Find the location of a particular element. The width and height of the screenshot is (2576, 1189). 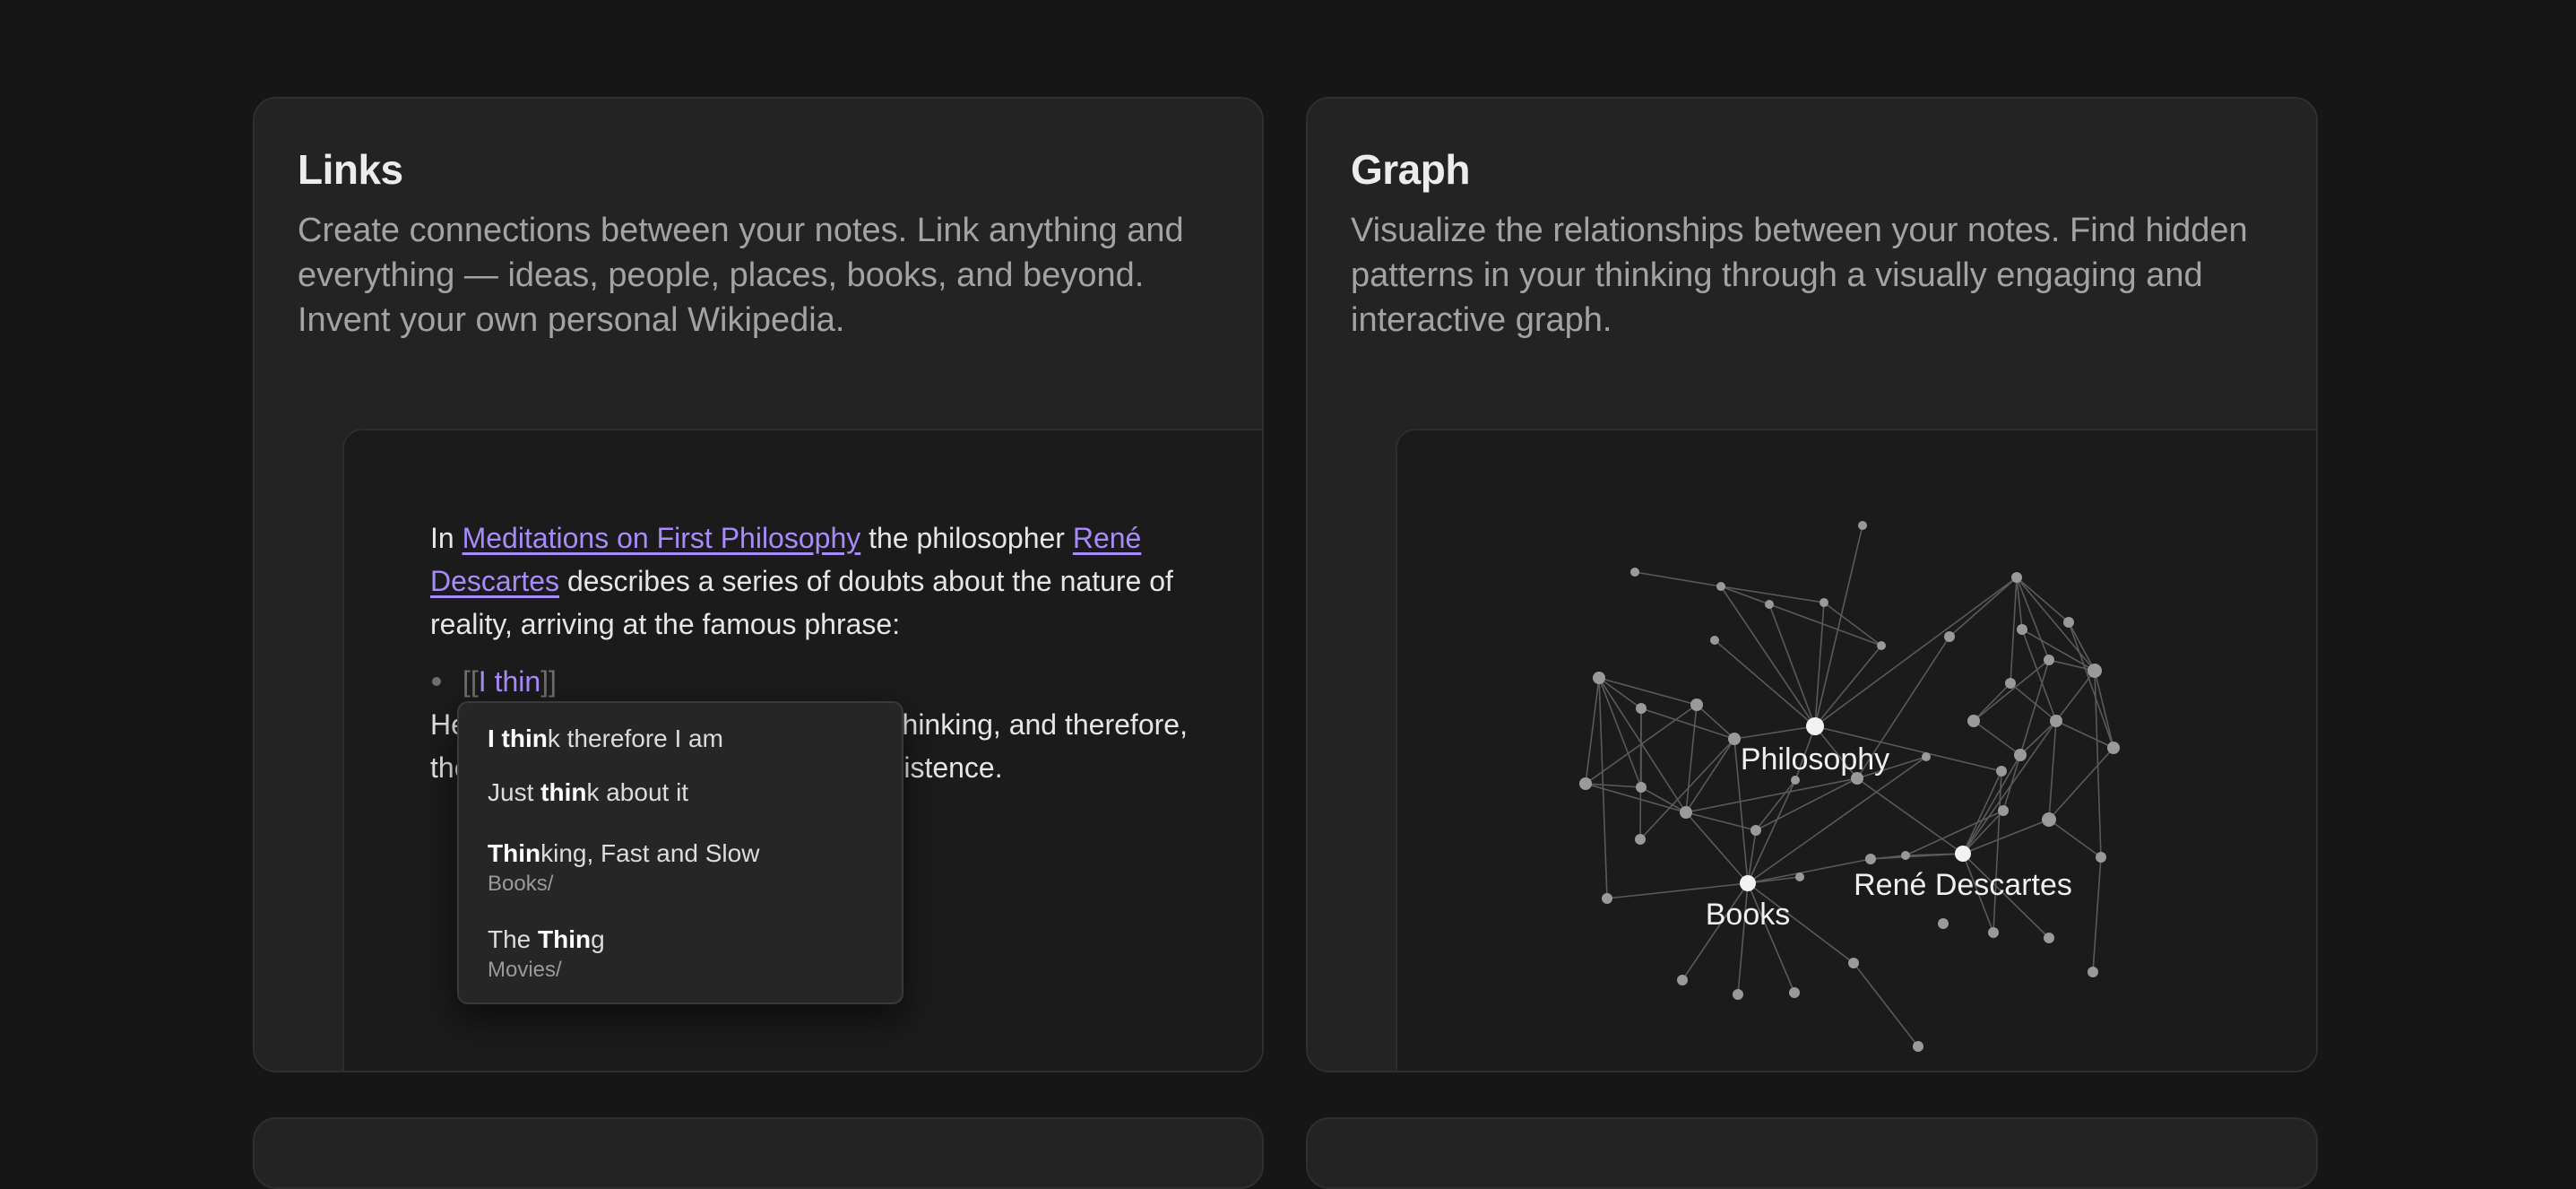

typed-link-text: I thin is located at coordinates (509, 681).